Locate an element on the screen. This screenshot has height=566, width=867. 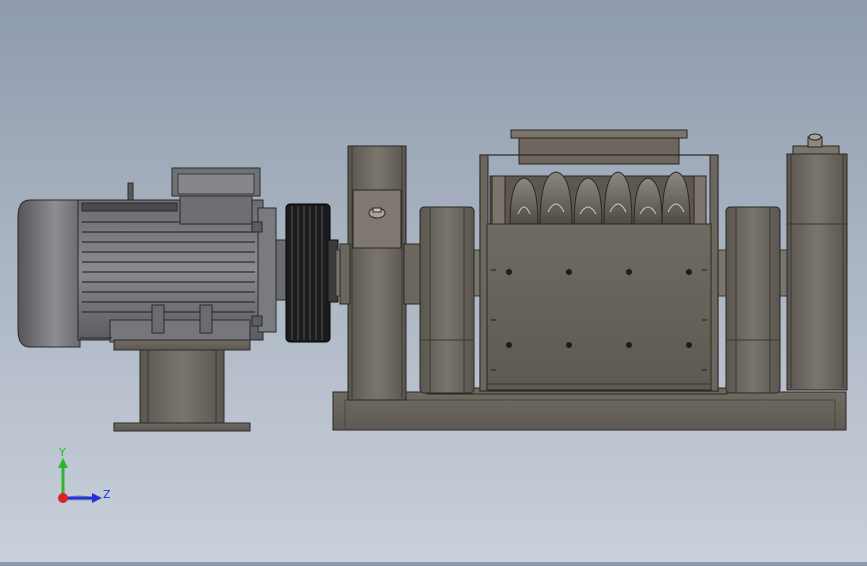
motor-foot is located at coordinates (180, 331).